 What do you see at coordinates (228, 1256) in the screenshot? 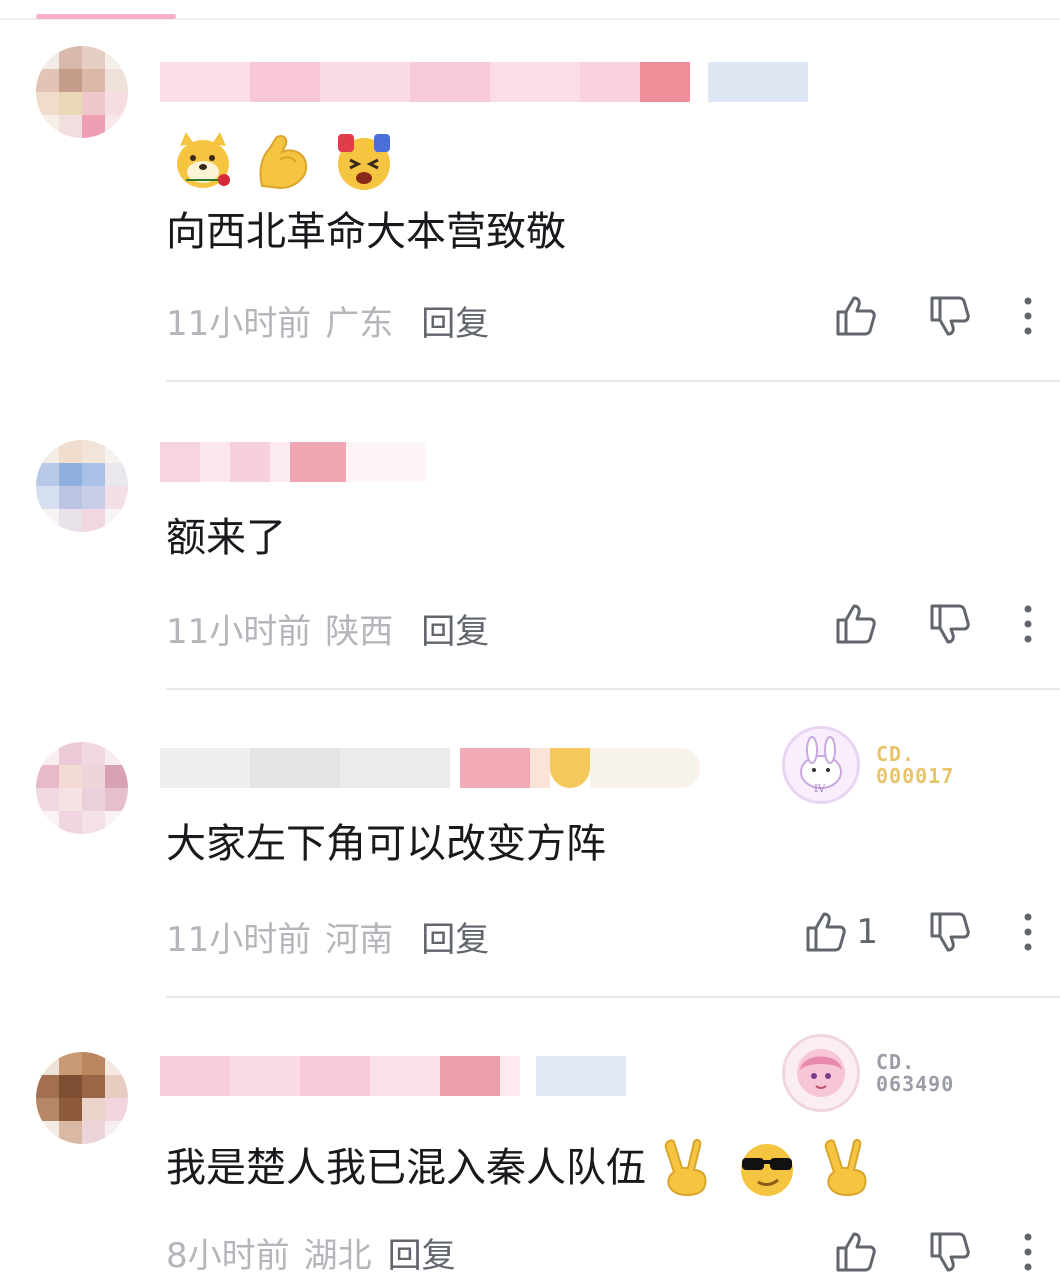
I see `comment-time: 8小时前` at bounding box center [228, 1256].